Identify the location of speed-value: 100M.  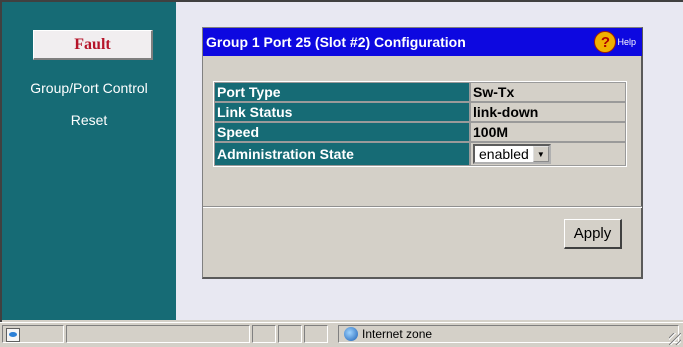
(548, 132).